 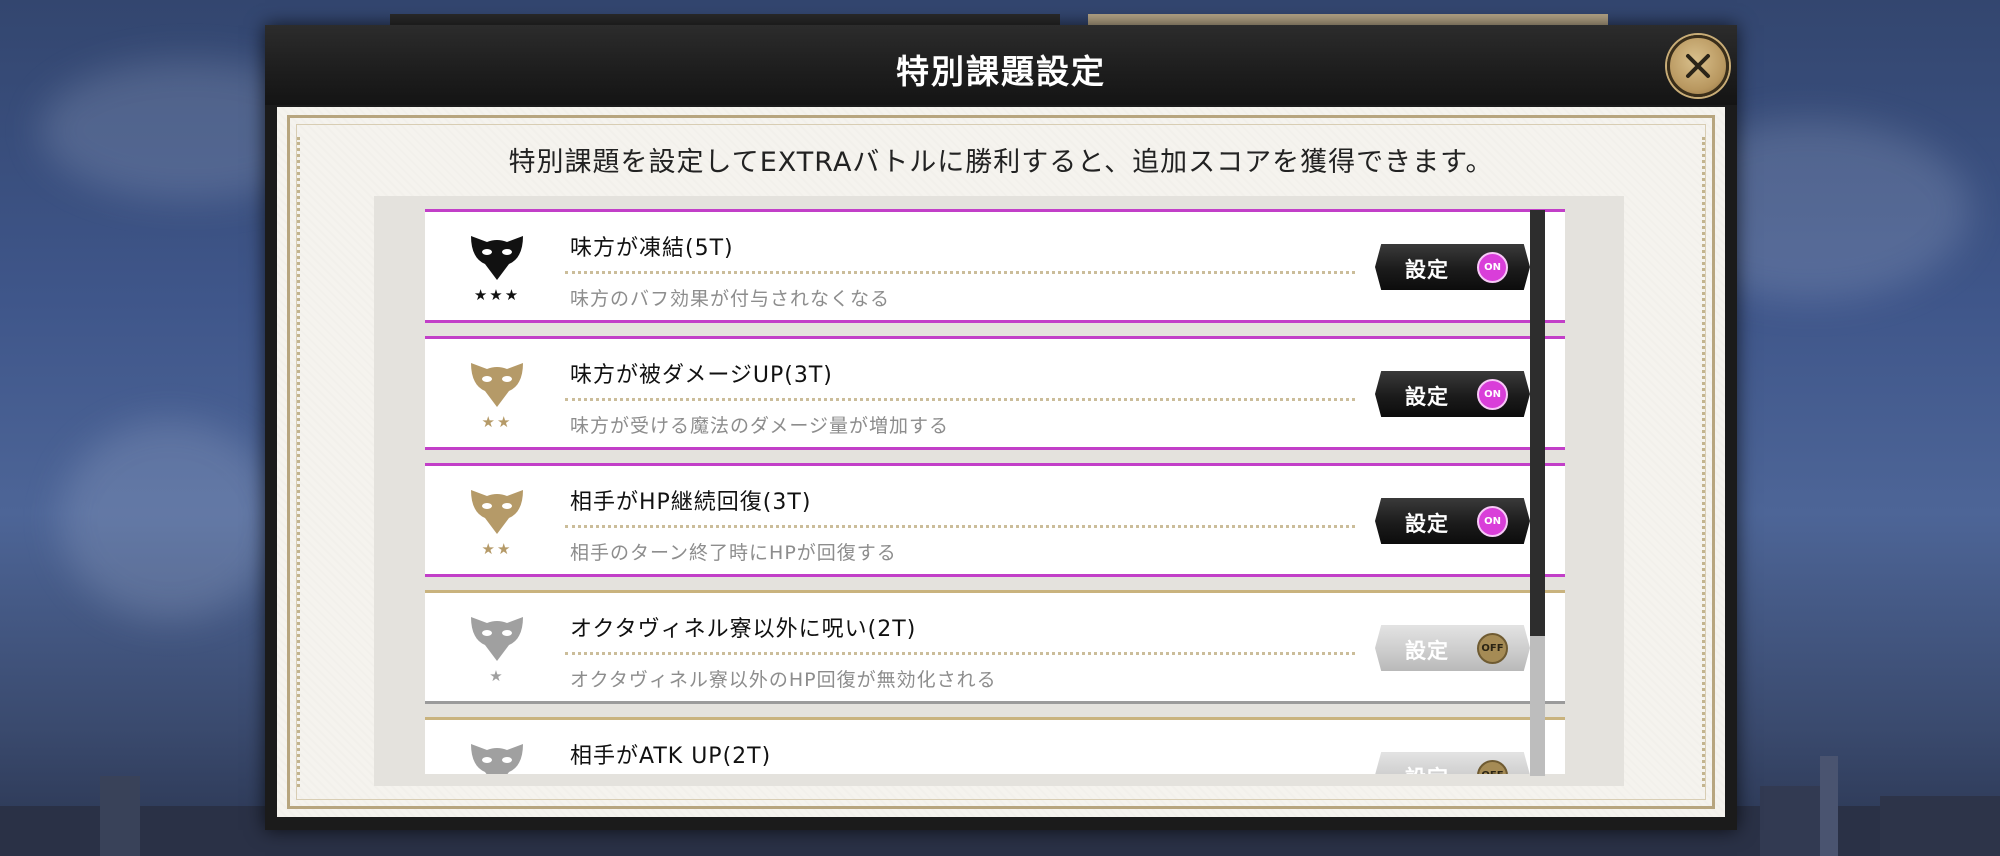 What do you see at coordinates (1537, 423) in the screenshot?
I see `scrollbar-thumb` at bounding box center [1537, 423].